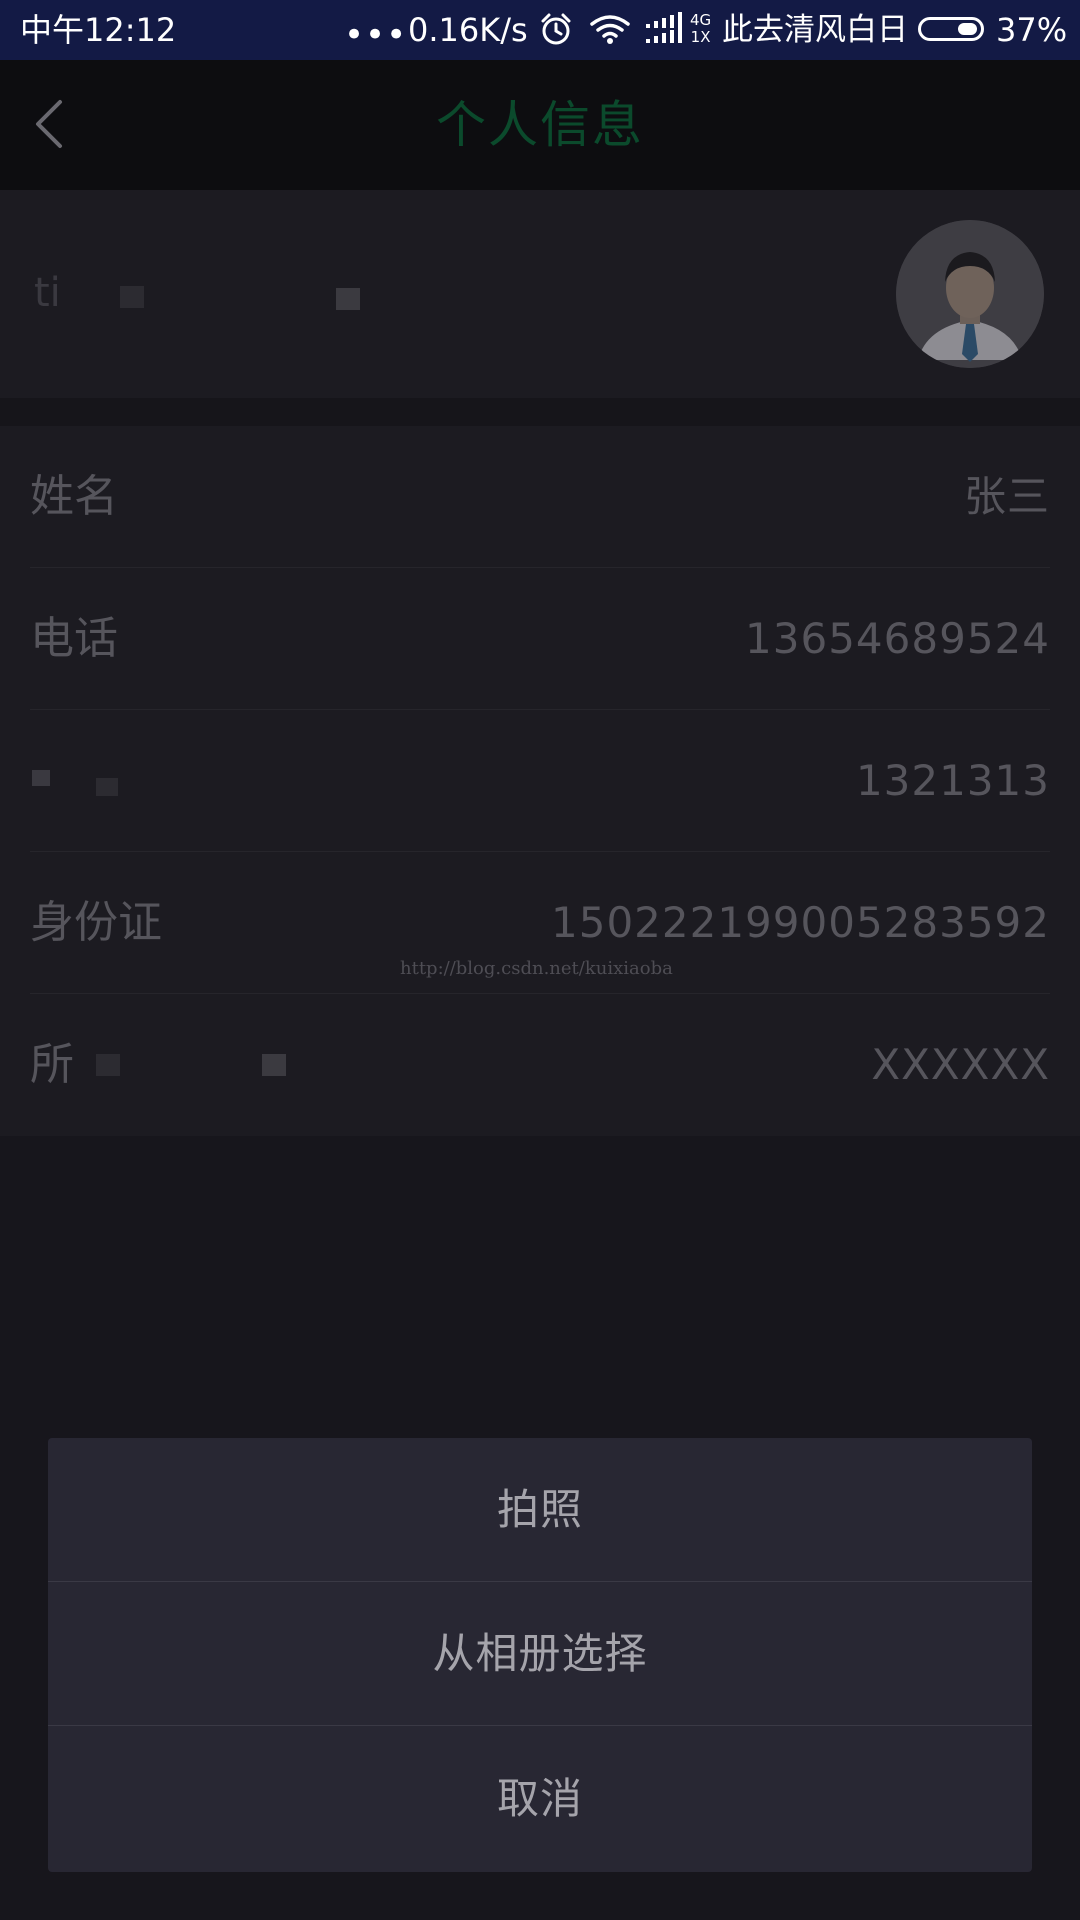 The image size is (1080, 1920). I want to click on info-label: 身份证, so click(96, 922).